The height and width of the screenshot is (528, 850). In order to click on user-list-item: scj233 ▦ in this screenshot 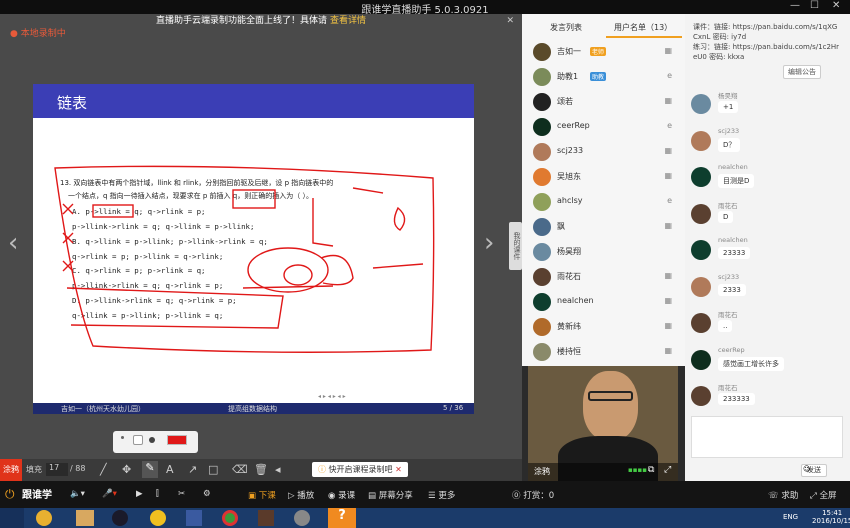, I will do `click(605, 153)`.